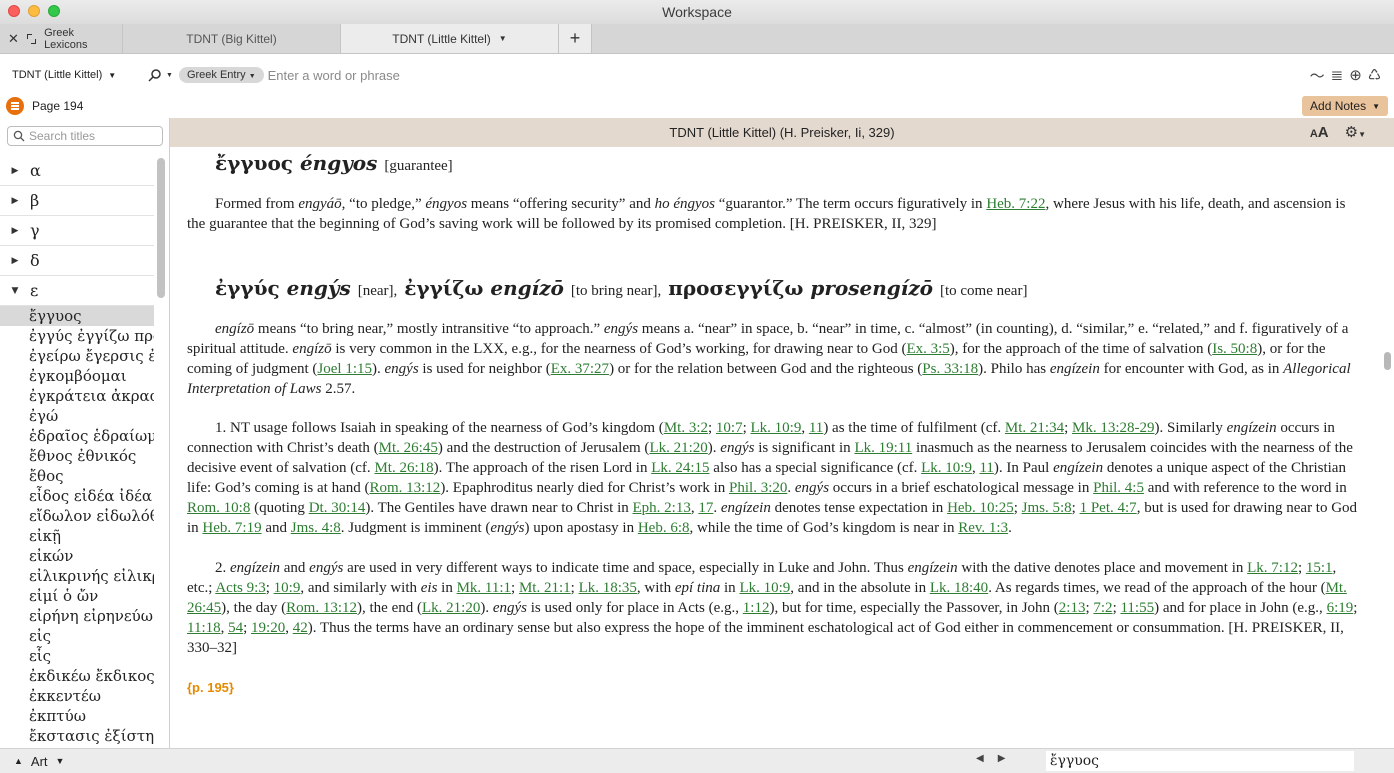  What do you see at coordinates (686, 428) in the screenshot?
I see `scripture-link: Mt. 3:2` at bounding box center [686, 428].